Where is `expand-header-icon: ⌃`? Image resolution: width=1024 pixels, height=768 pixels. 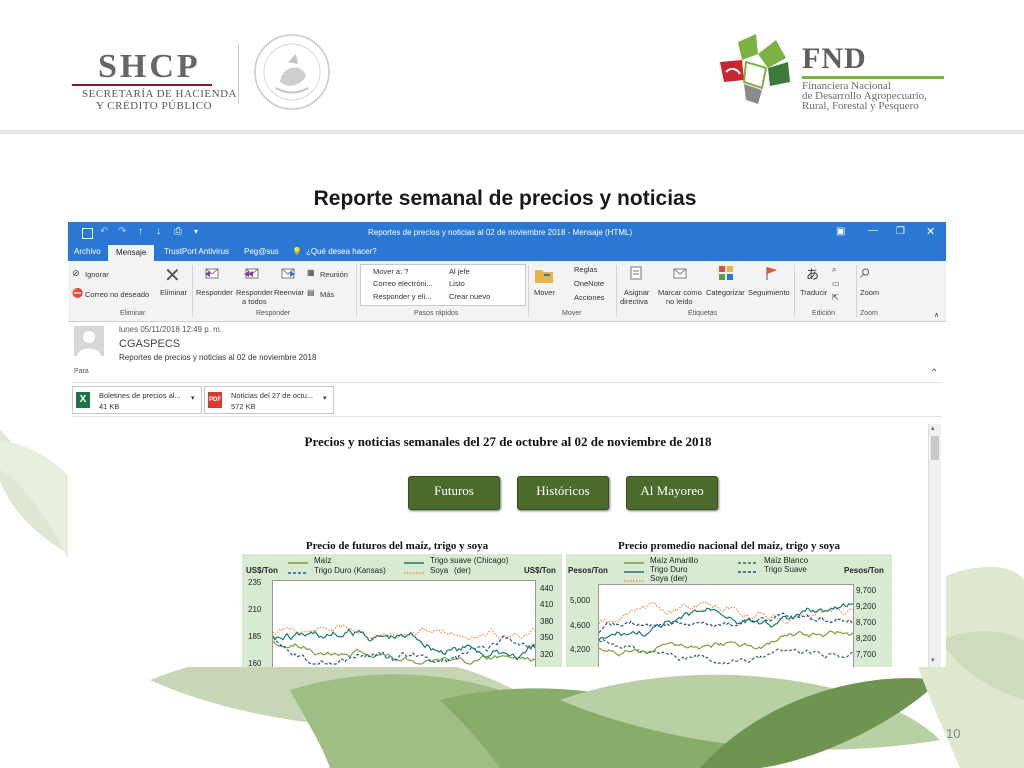
expand-header-icon: ⌃ is located at coordinates (934, 373).